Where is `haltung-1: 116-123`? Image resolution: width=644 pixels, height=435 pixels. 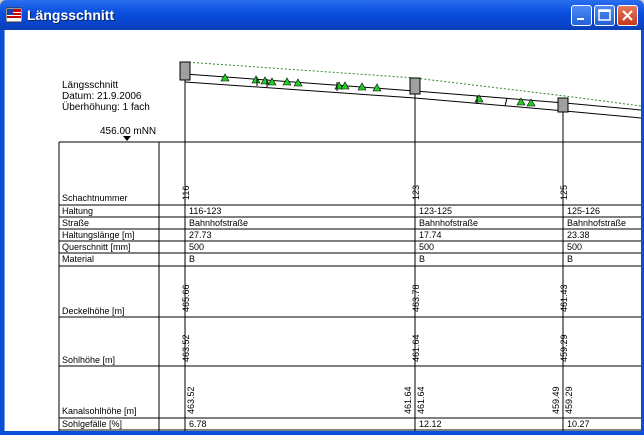
haltung-1: 116-123 is located at coordinates (205, 211).